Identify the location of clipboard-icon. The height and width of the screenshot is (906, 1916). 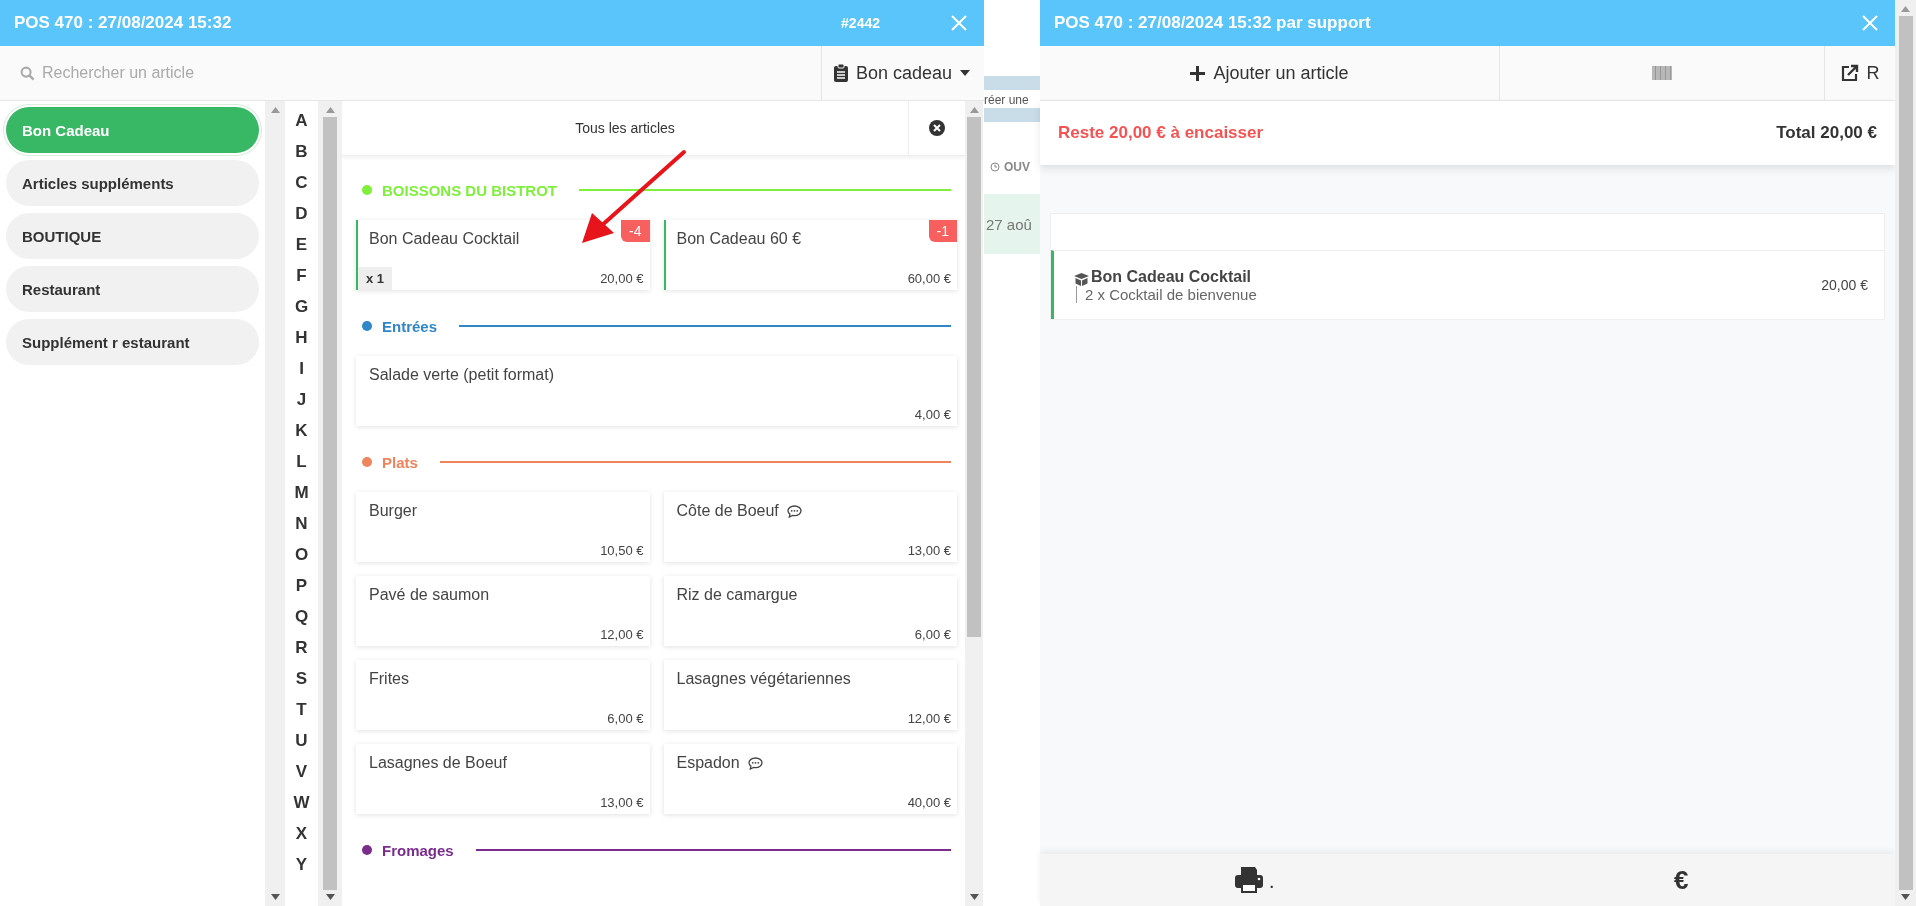
(840, 73).